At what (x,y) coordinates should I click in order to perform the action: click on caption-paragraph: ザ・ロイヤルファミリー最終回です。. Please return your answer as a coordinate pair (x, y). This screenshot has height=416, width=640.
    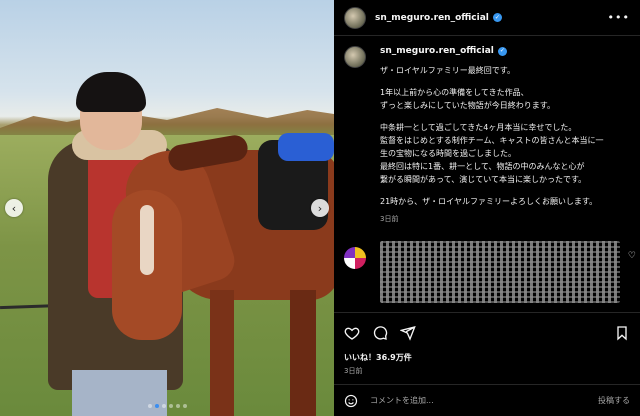
    Looking at the image, I should click on (447, 70).